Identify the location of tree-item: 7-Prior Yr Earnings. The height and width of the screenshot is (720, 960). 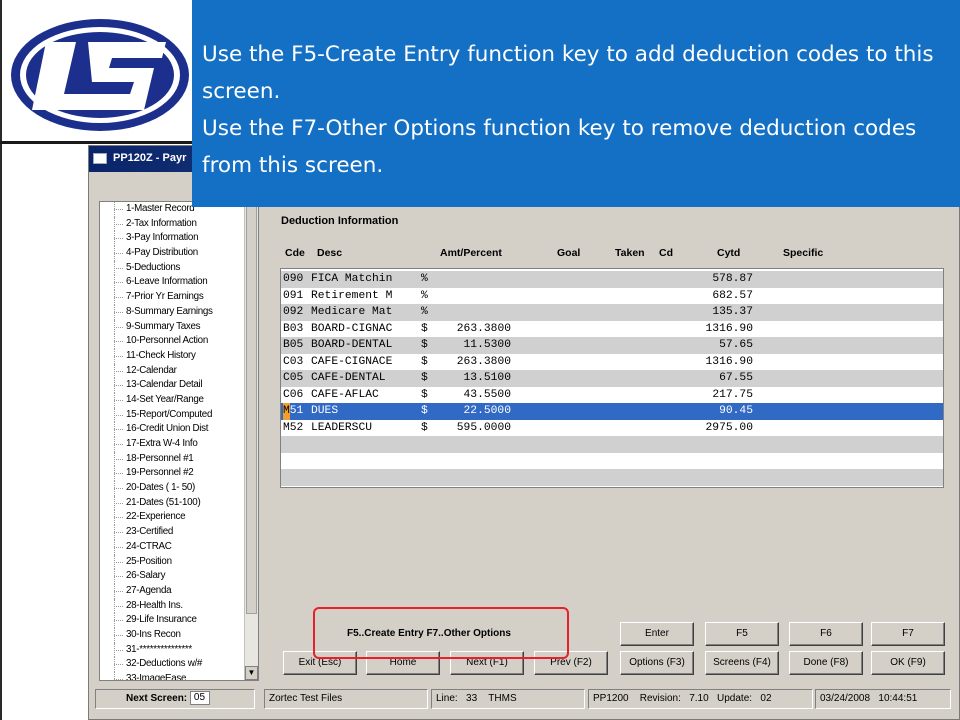
(173, 297).